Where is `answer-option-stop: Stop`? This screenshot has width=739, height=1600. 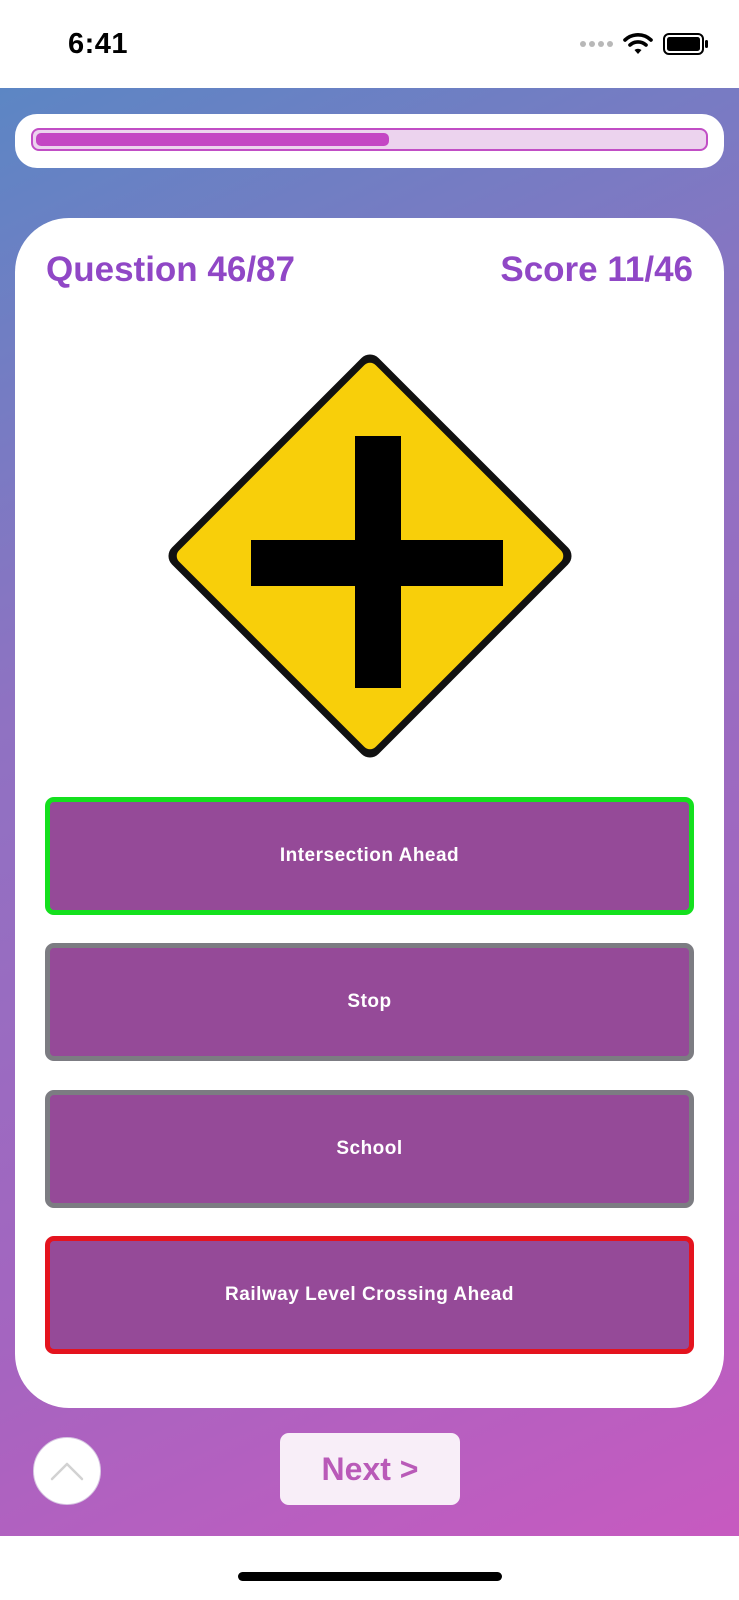
answer-option-stop: Stop is located at coordinates (369, 1002).